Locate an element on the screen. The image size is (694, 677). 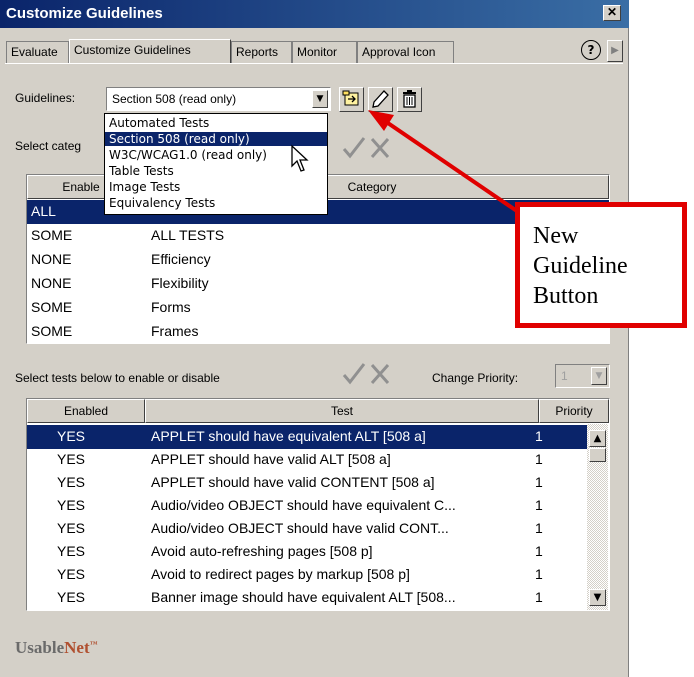
category-name: Efficiency is located at coordinates (181, 259).